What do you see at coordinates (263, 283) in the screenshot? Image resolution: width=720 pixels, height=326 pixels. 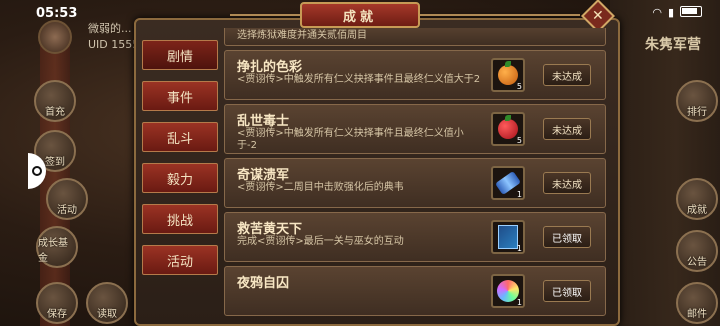 I see `achievement-title: 夜鸦自囚` at bounding box center [263, 283].